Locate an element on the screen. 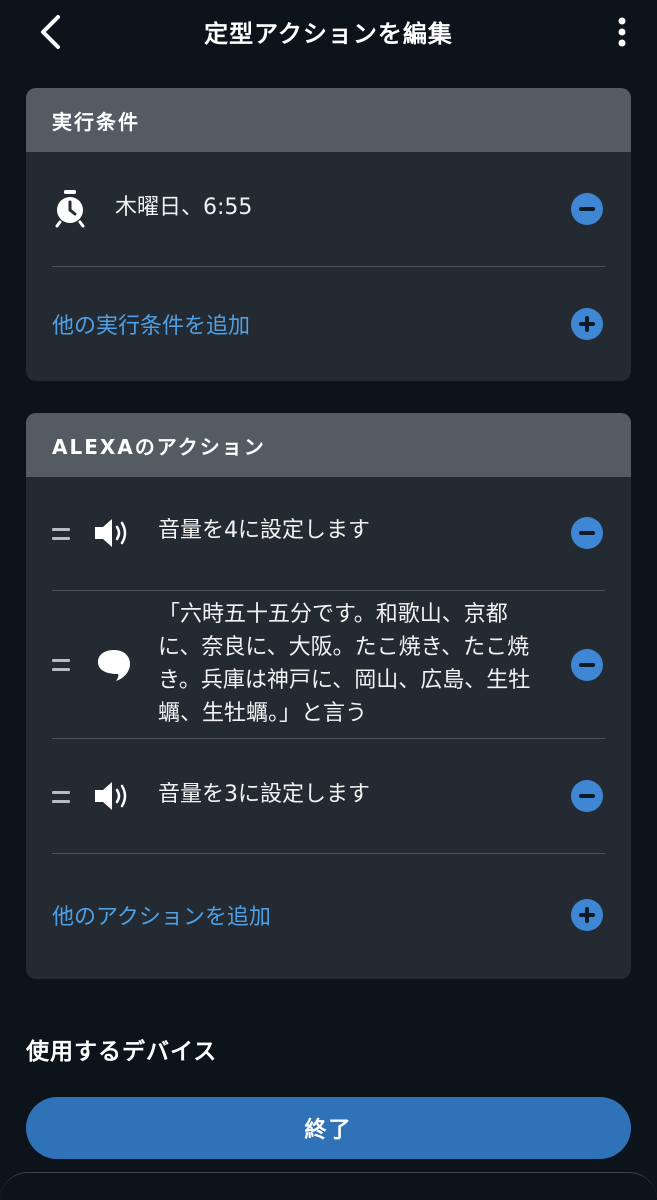 The width and height of the screenshot is (657, 1200). speech-bubble-icon is located at coordinates (114, 665).